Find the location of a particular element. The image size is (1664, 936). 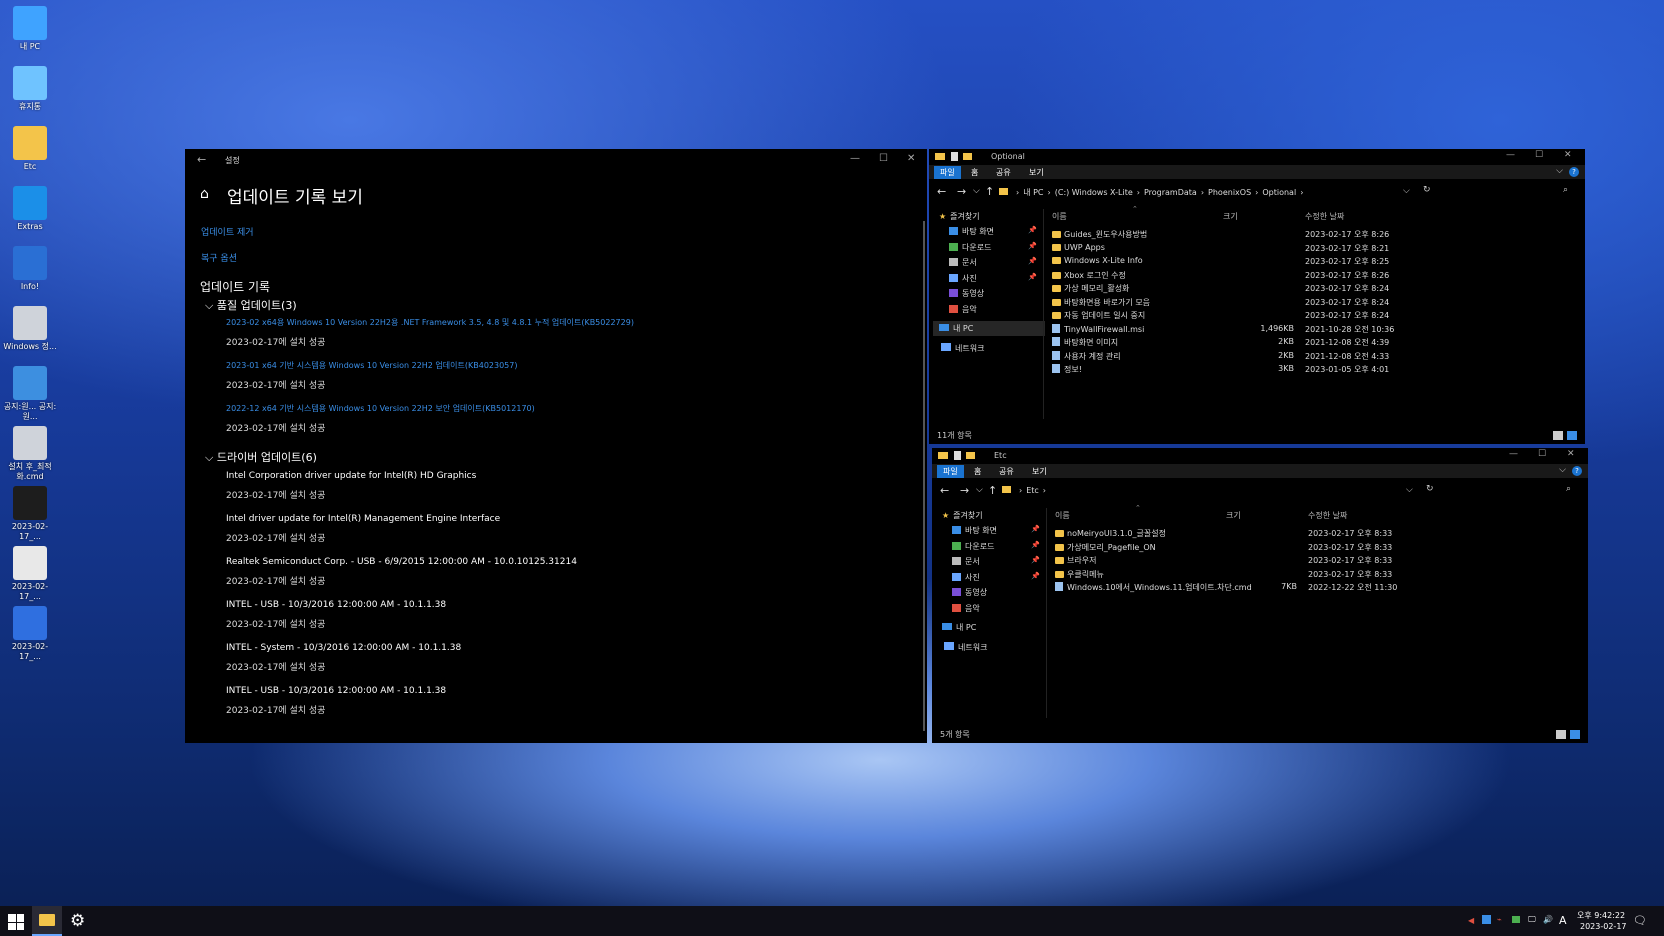

file-row: 바탕화면 이미지 2KB 2021-12-08 오전 4:39 is located at coordinates (1257, 343).